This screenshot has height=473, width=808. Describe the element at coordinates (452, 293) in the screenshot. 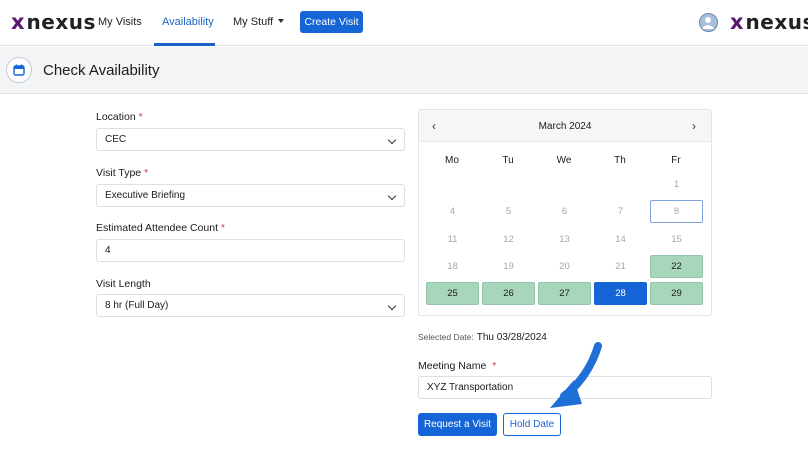

I see `calendar-day-25: 25` at that location.